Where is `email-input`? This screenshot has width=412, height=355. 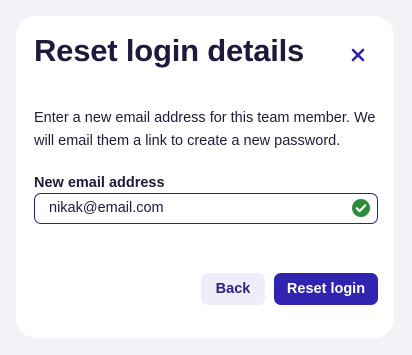
email-input is located at coordinates (194, 208).